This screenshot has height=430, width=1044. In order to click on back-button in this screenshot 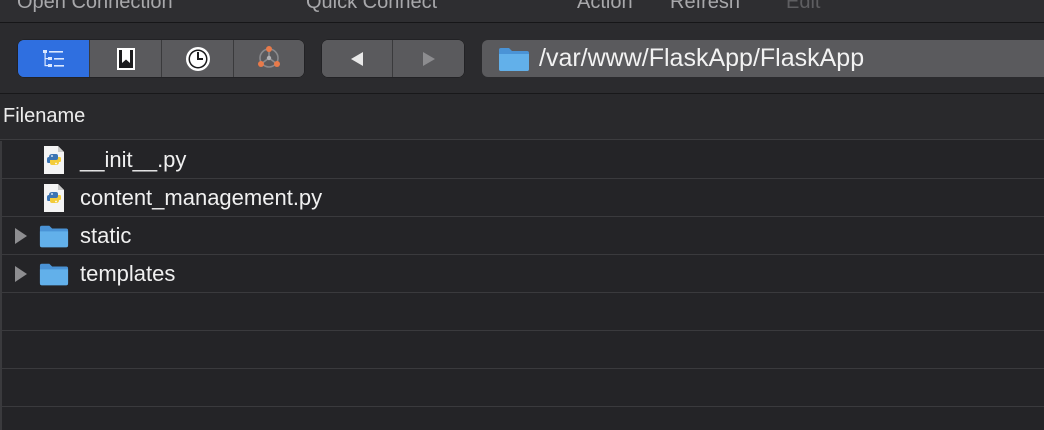, I will do `click(357, 58)`.